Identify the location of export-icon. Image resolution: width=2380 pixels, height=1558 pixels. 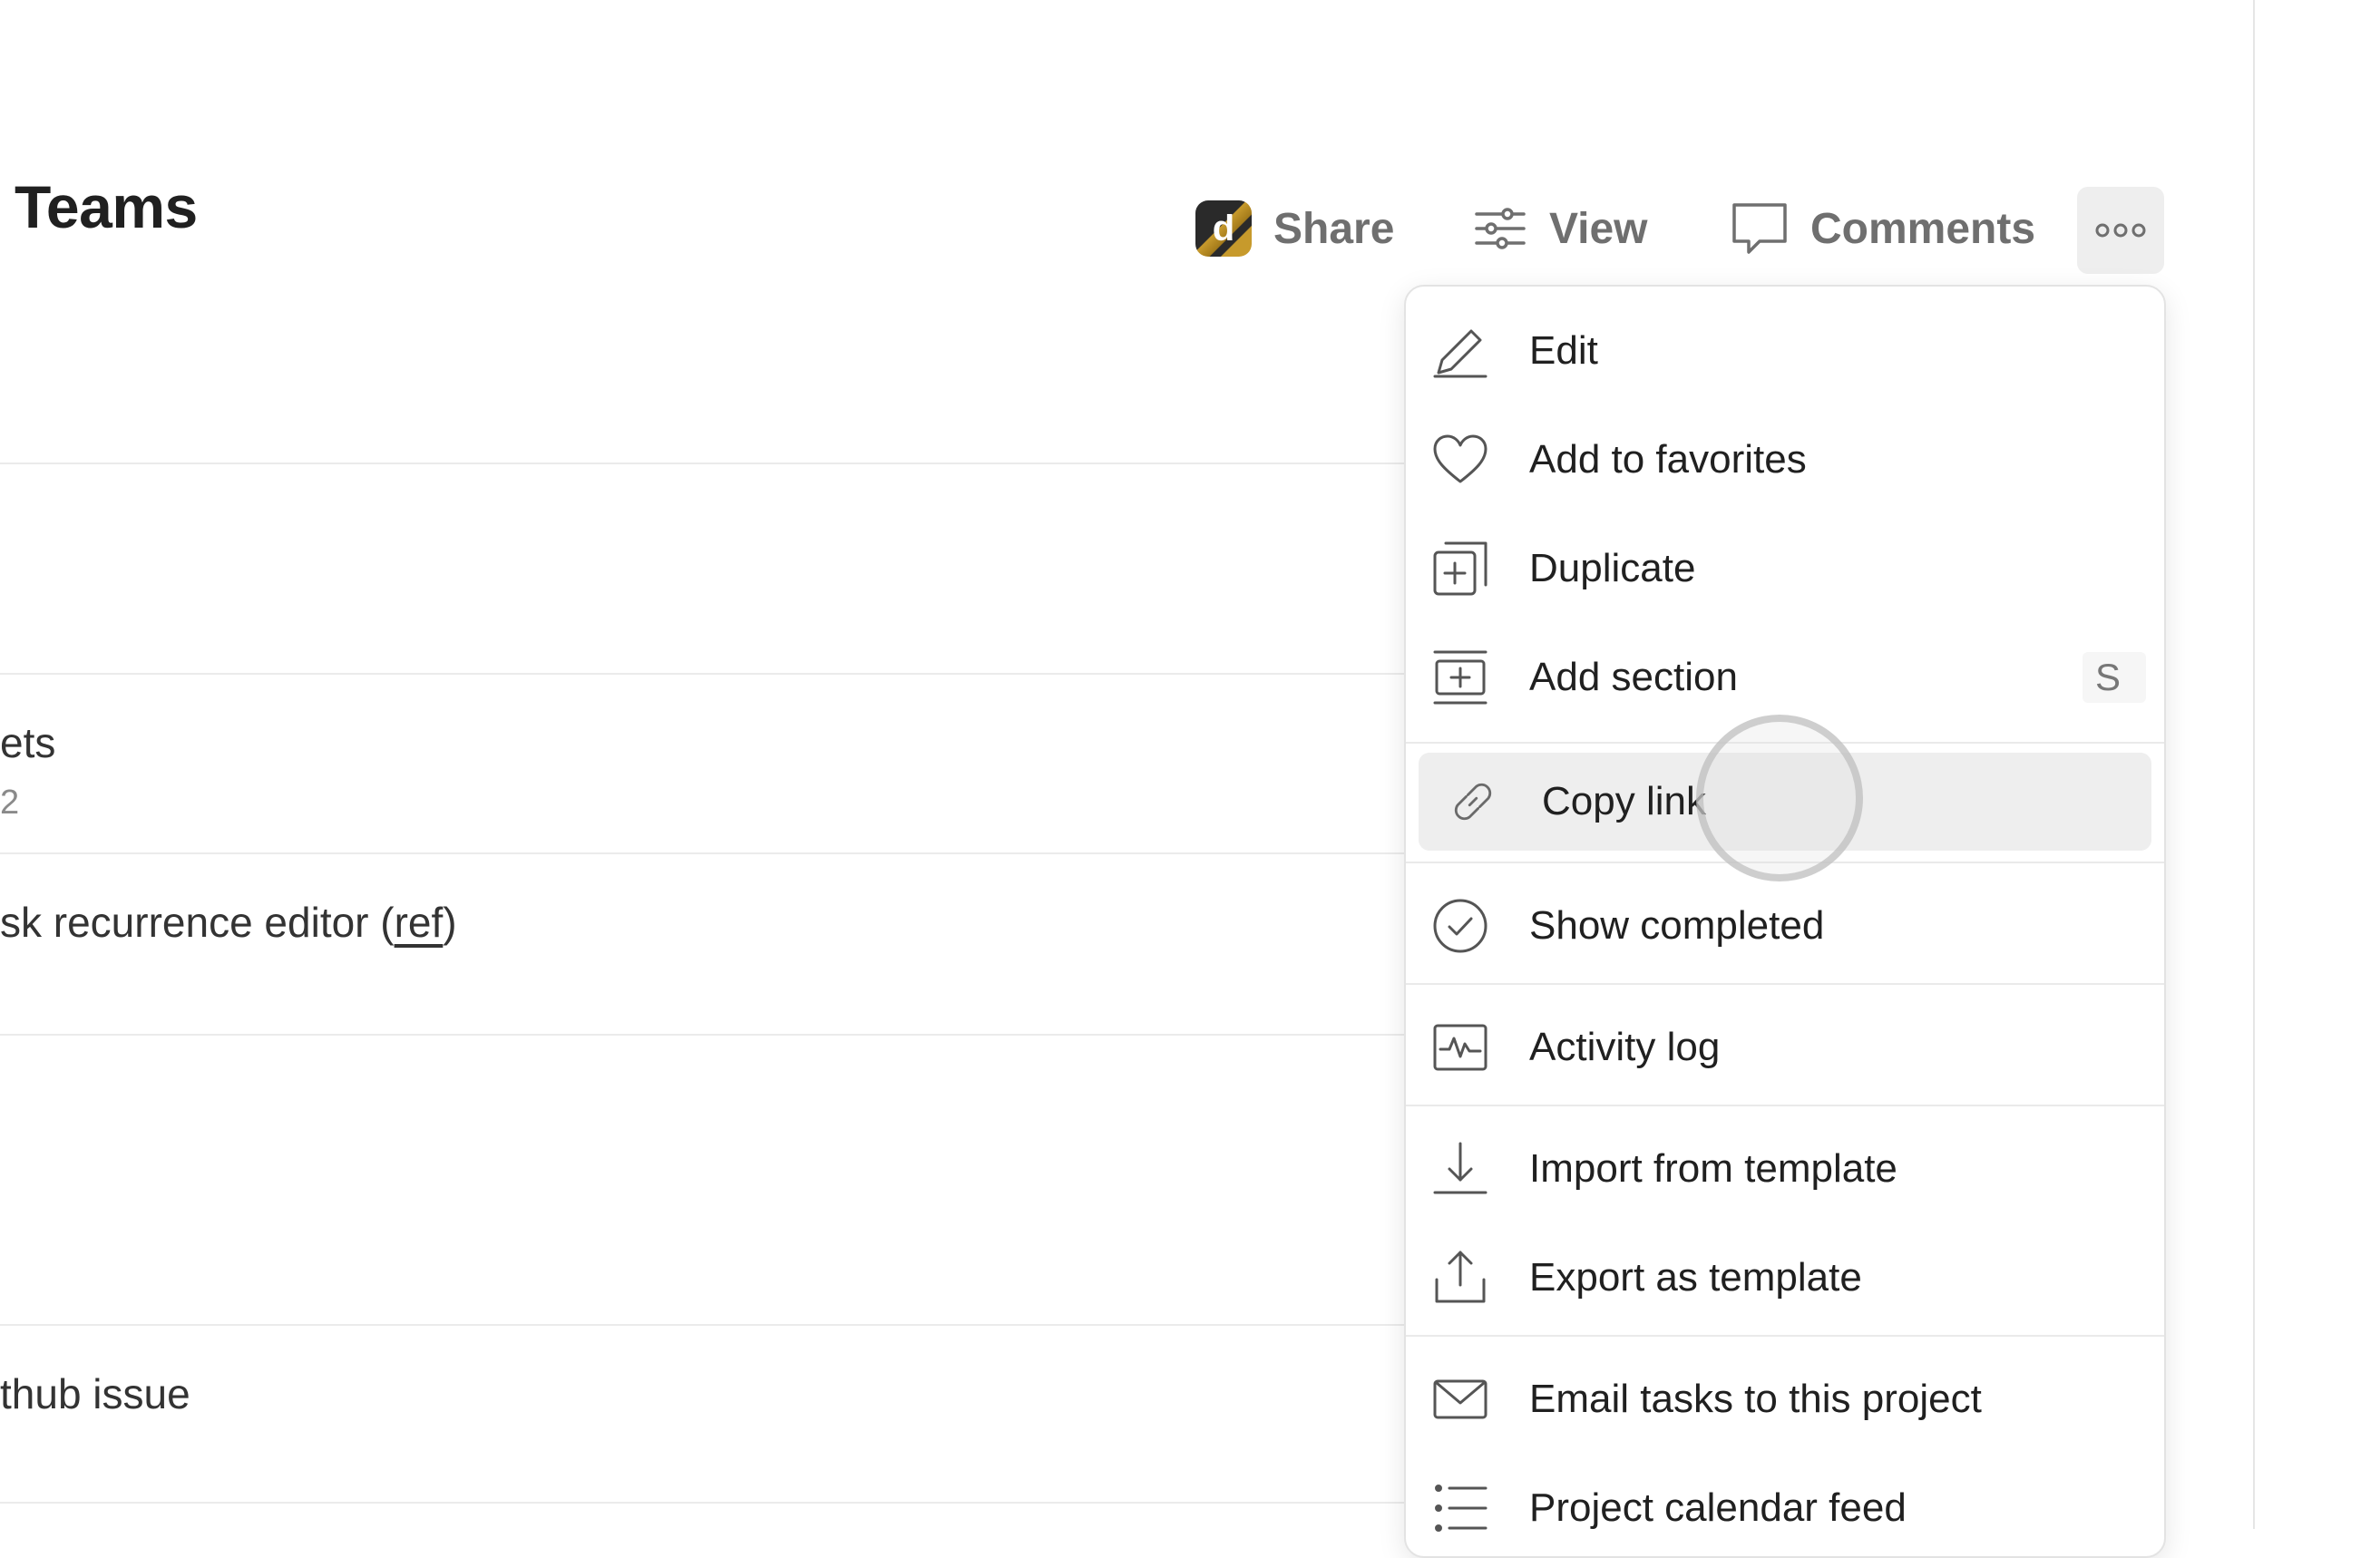
(1460, 1278).